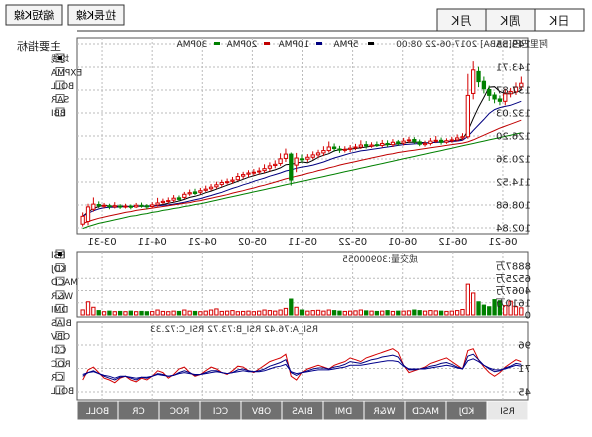  I want to click on indicator-label: RSI, so click(58, 256).